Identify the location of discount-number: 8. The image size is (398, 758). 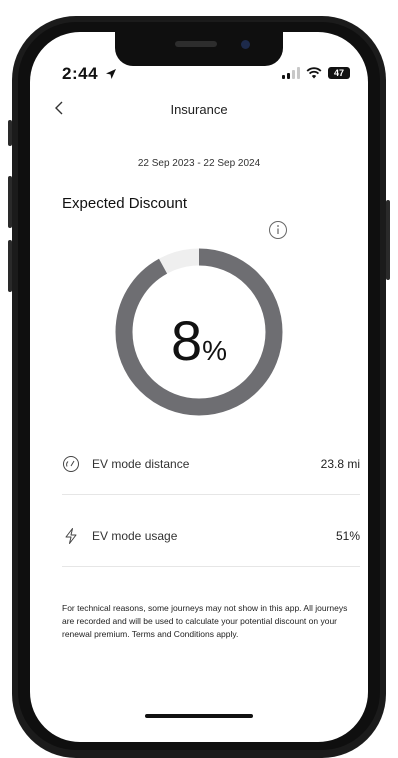
(186, 340).